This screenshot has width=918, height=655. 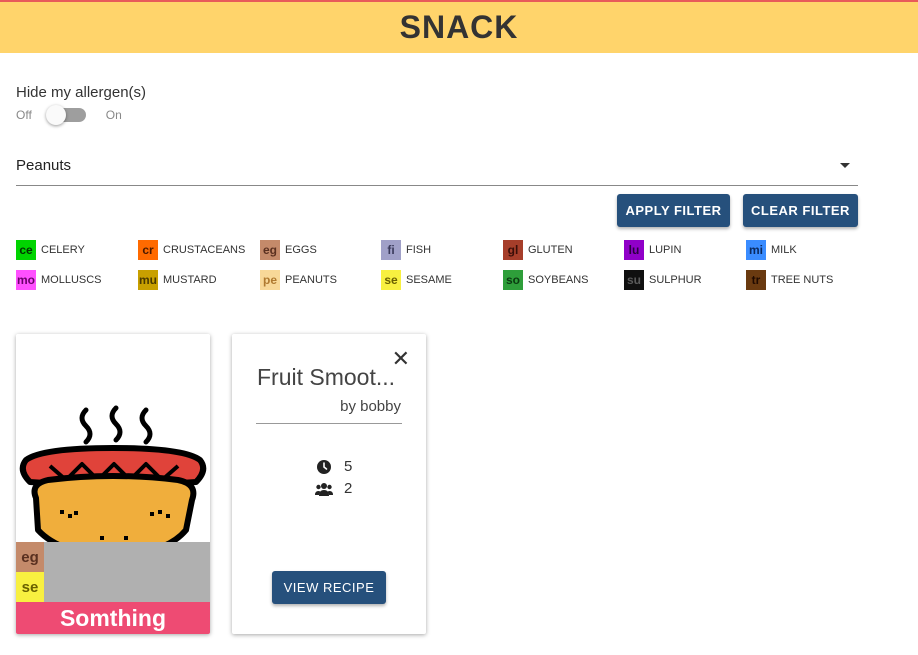 I want to click on allergen-label: EGGS, so click(x=301, y=250).